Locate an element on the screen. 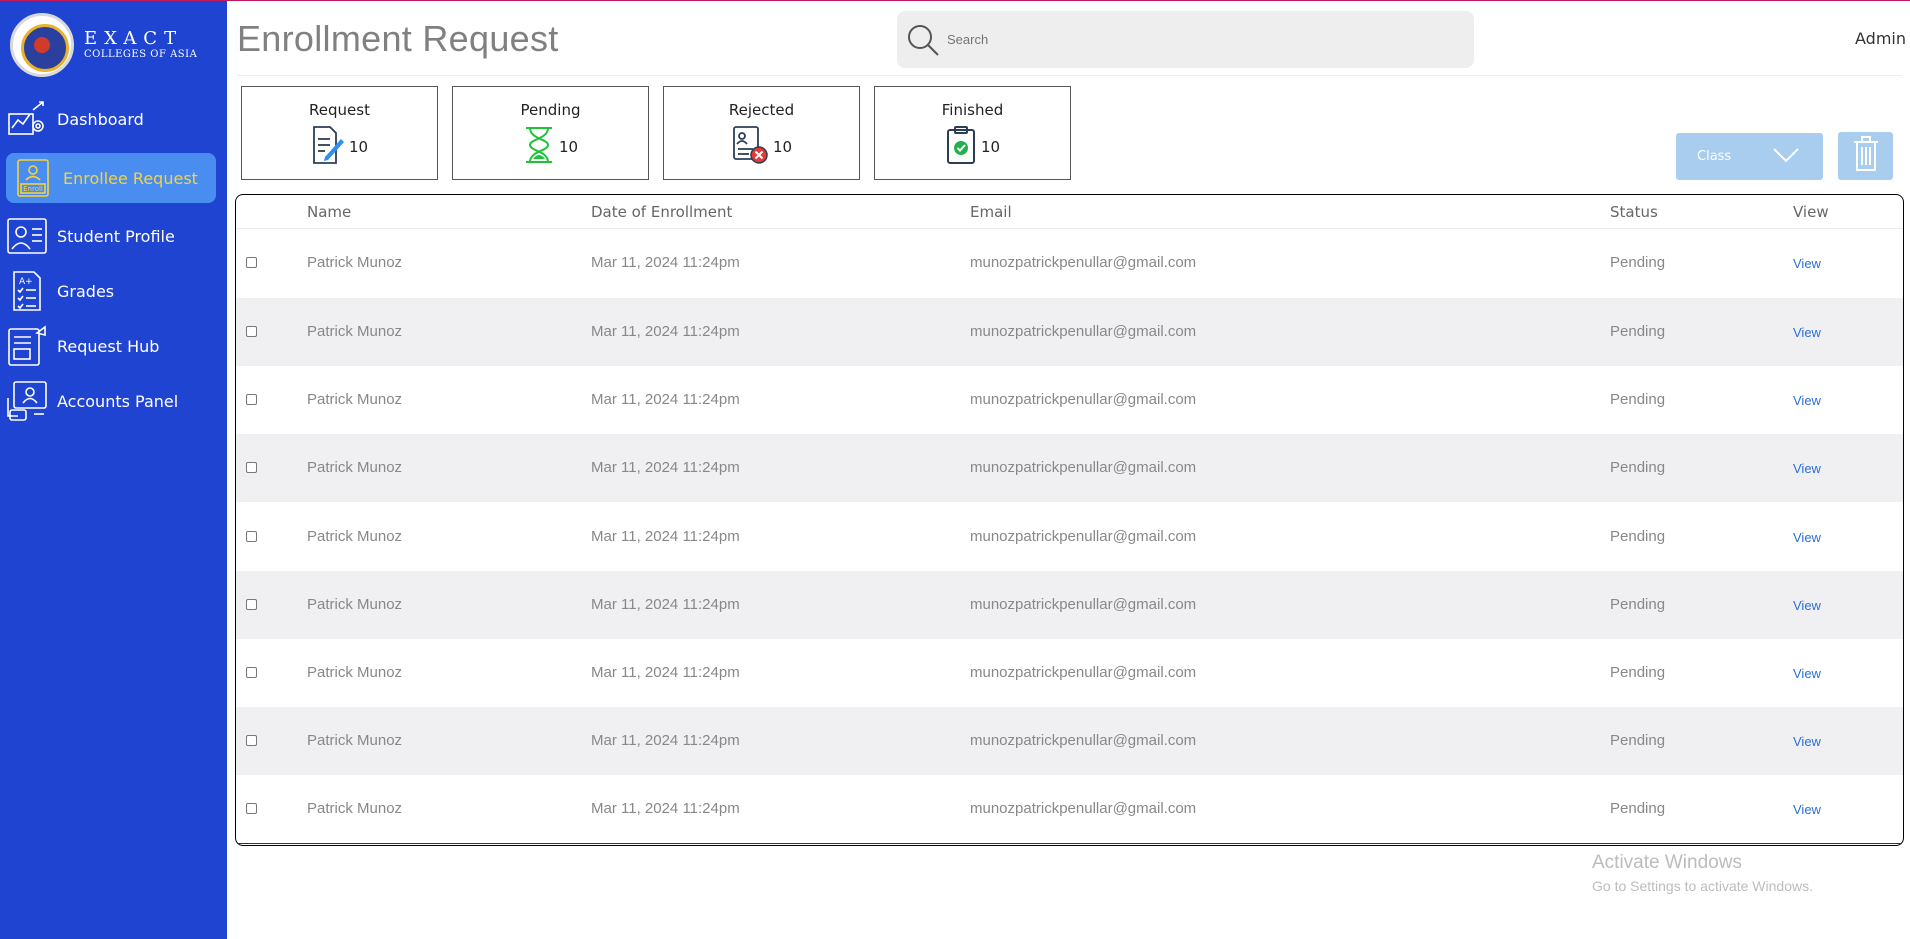 The height and width of the screenshot is (939, 1910). grades-checklist-icon: A+ is located at coordinates (27, 291).